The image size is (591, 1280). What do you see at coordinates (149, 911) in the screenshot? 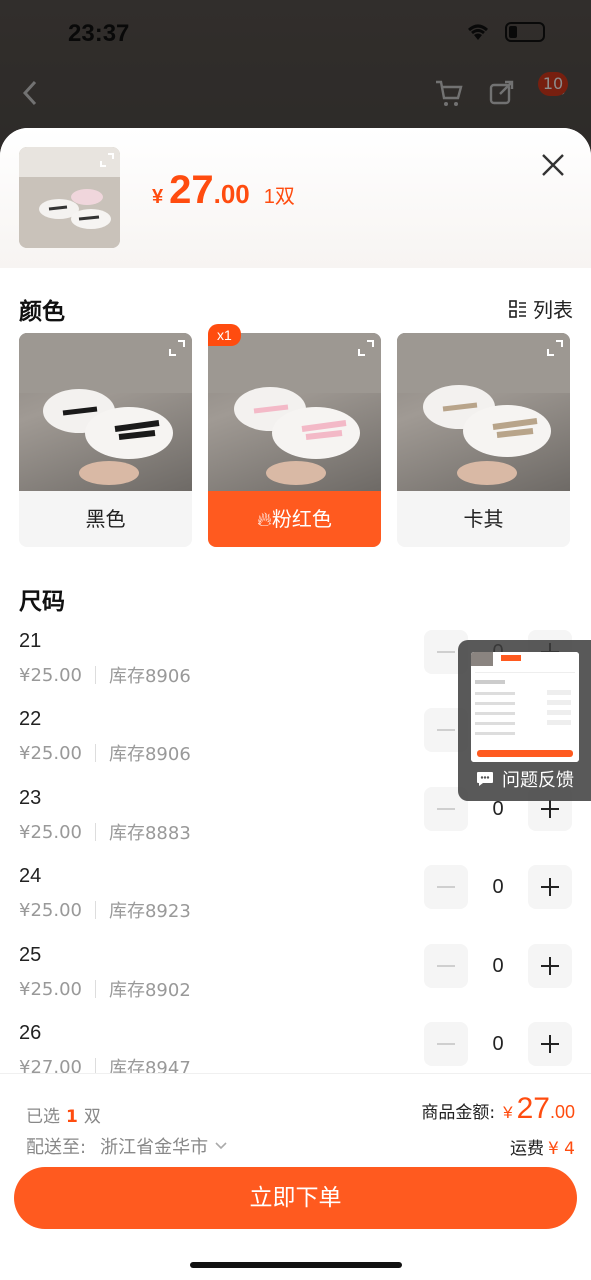
I see `size-stock: 库存8923` at bounding box center [149, 911].